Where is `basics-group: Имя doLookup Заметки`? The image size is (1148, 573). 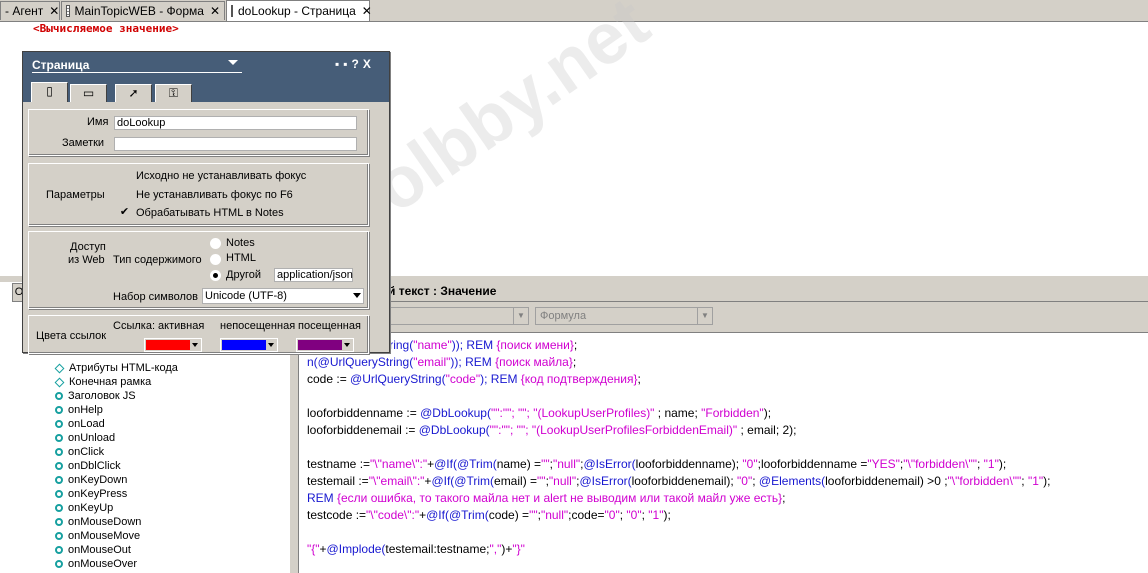 basics-group: Имя doLookup Заметки is located at coordinates (198, 132).